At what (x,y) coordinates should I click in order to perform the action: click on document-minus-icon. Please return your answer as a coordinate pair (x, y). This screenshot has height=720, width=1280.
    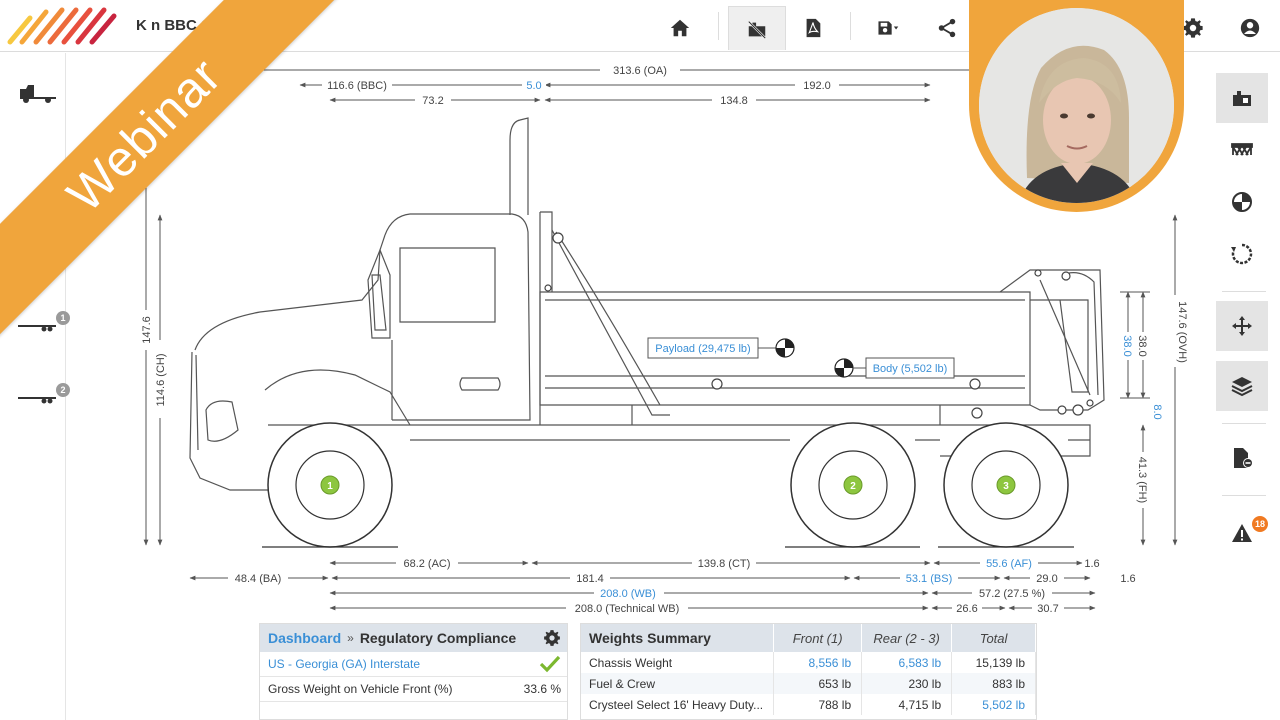
    Looking at the image, I should click on (1243, 458).